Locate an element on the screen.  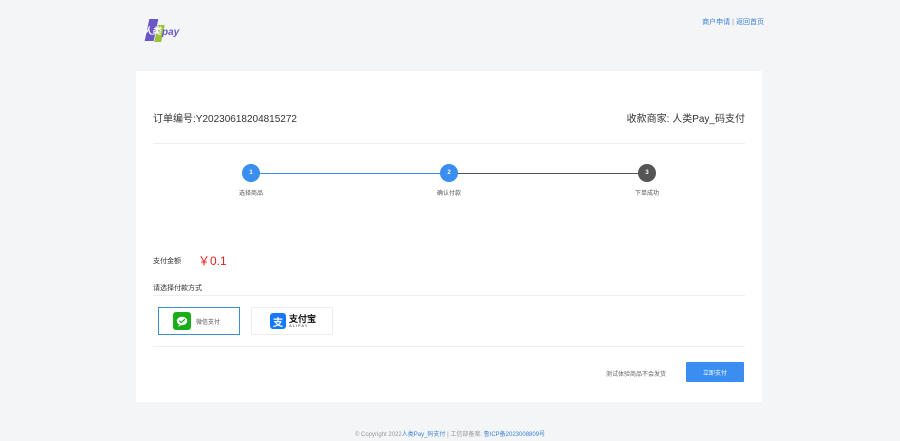
step-3-dot: 3 is located at coordinates (647, 173).